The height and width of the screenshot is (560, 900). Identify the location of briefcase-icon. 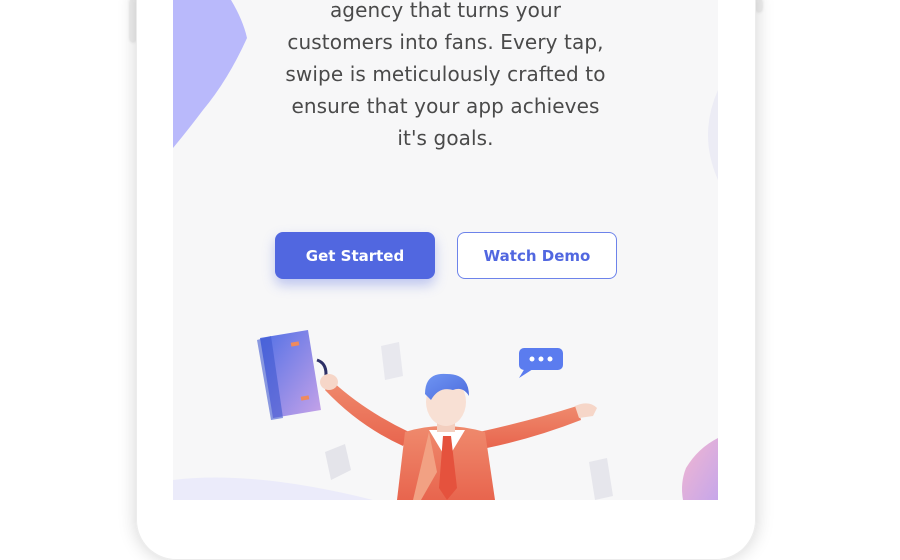
(292, 375).